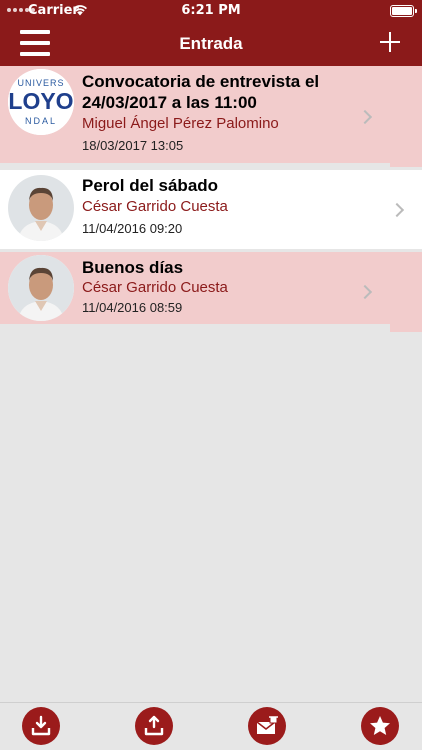 Image resolution: width=422 pixels, height=750 pixels. I want to click on status-time: 6:21 PM, so click(211, 10).